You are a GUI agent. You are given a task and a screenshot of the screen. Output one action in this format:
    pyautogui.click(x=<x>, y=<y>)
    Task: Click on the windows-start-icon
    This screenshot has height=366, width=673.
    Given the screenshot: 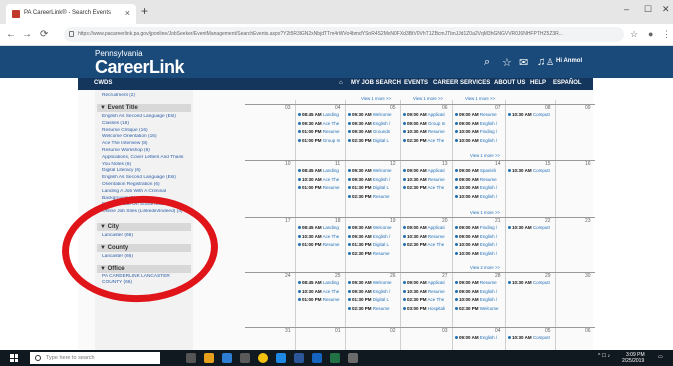 What is the action you would take?
    pyautogui.click(x=14, y=358)
    